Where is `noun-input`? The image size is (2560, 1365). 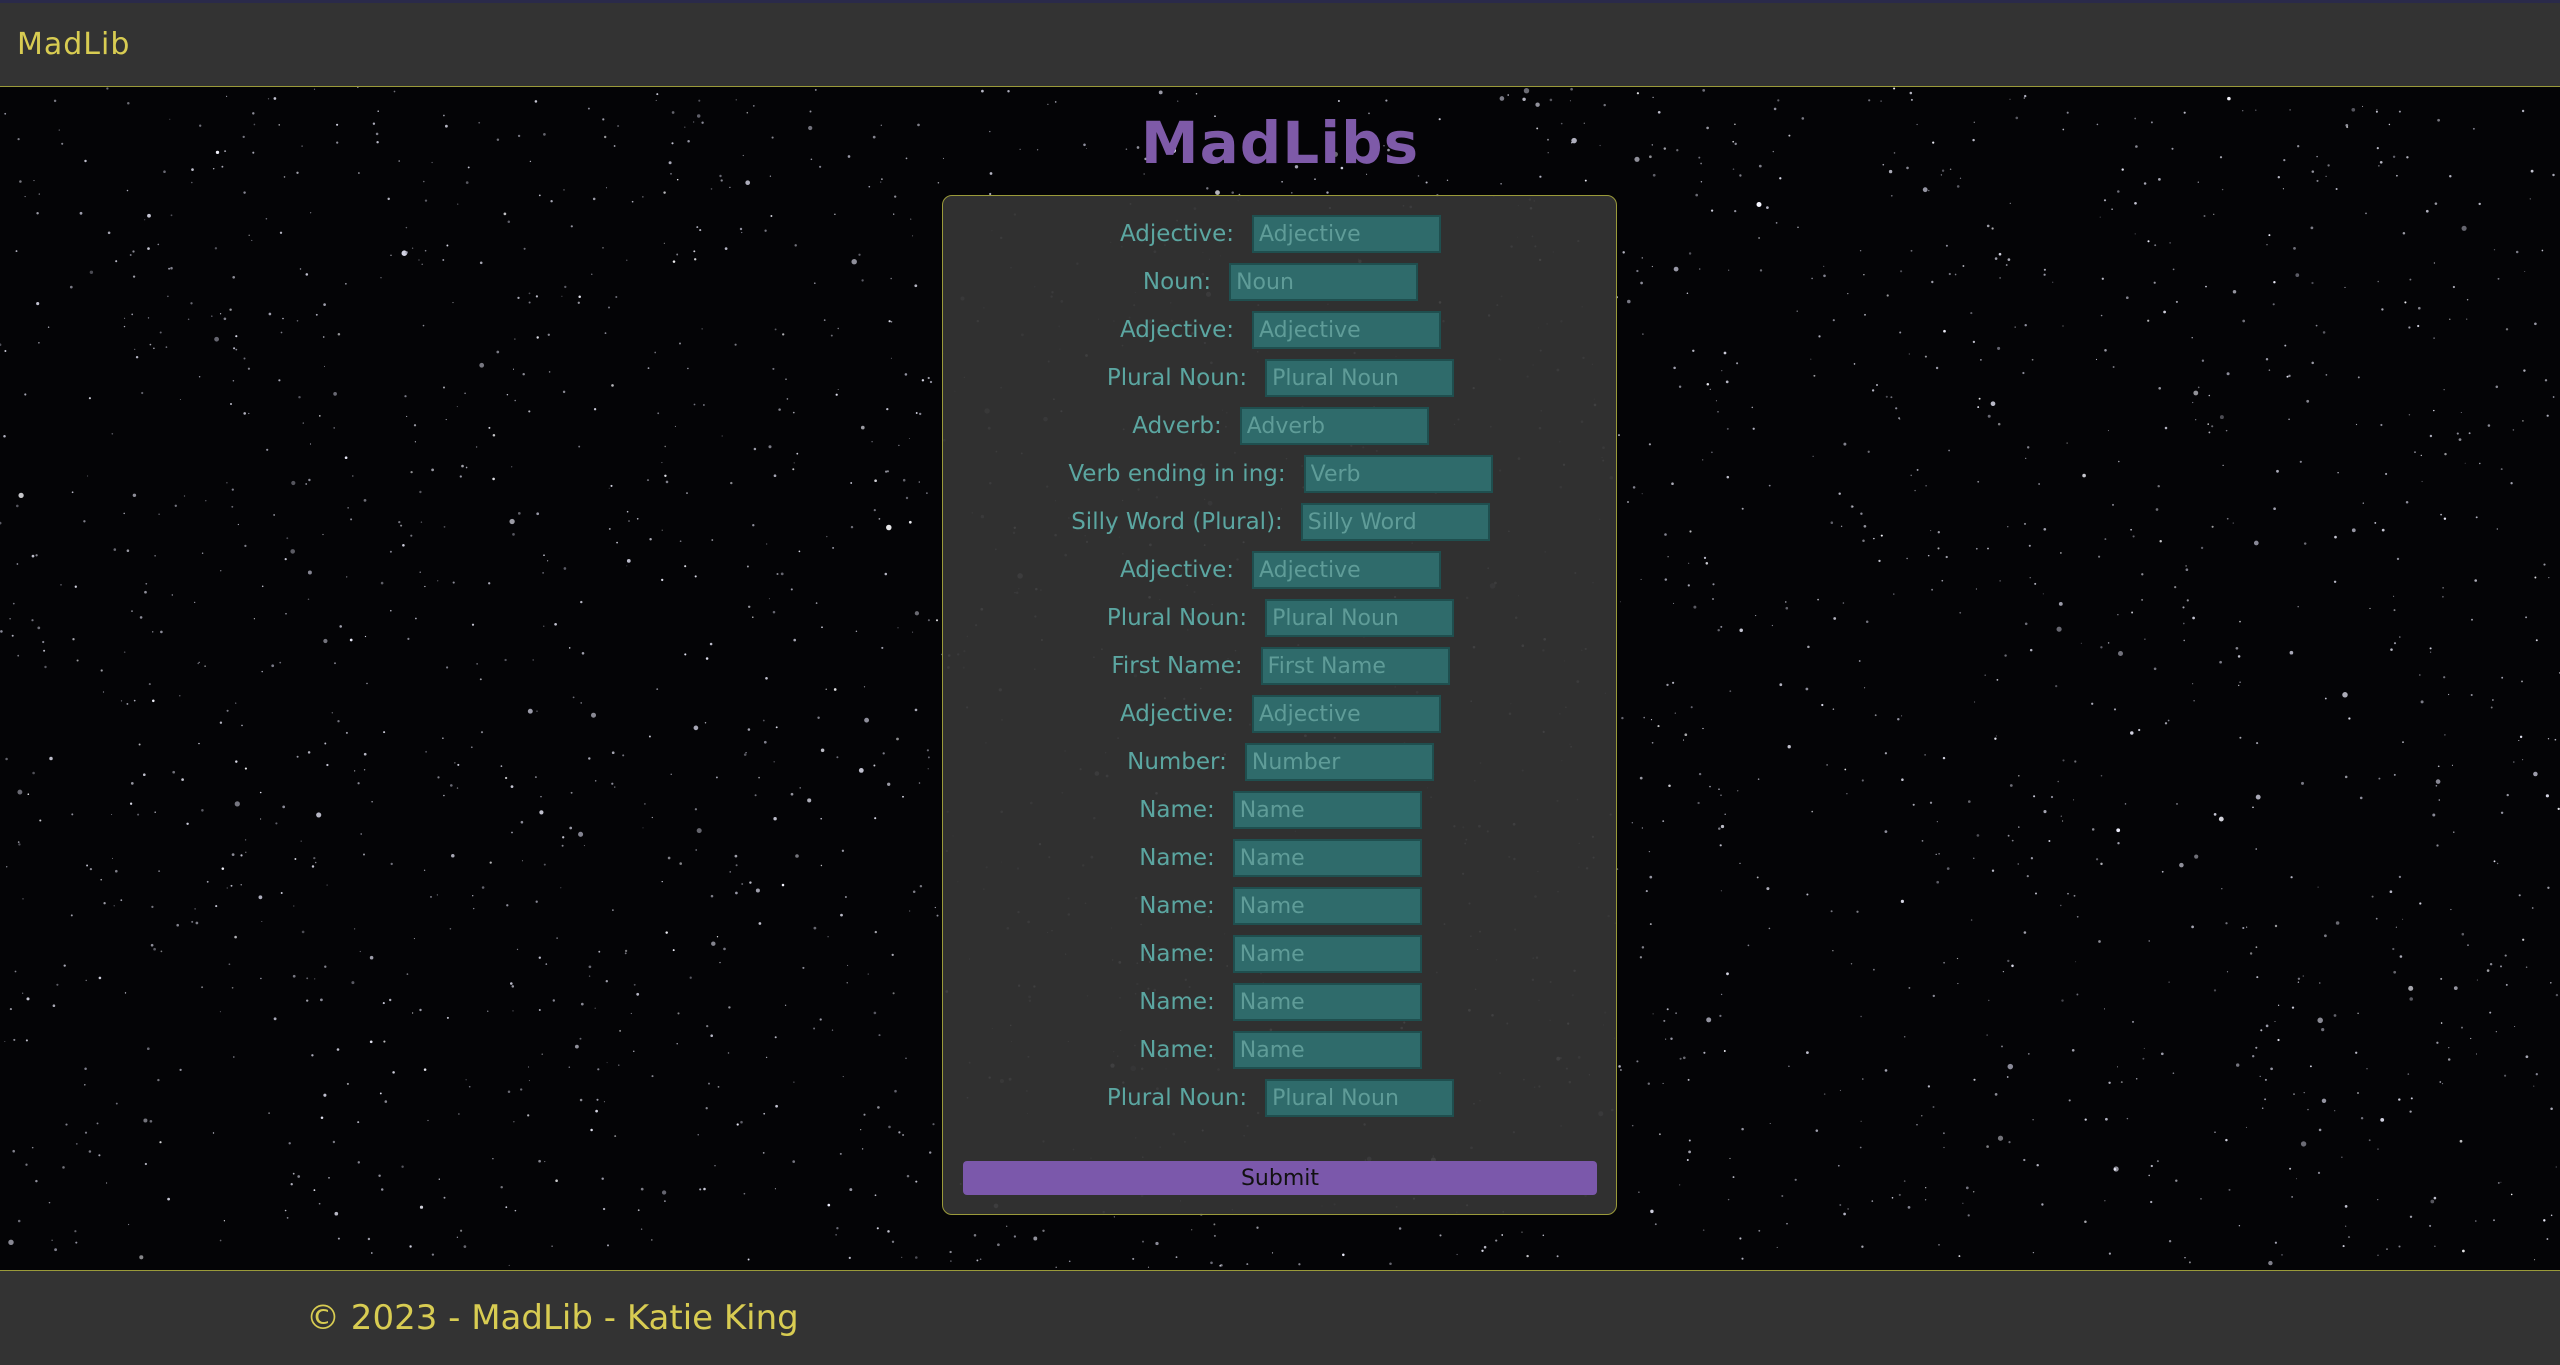 noun-input is located at coordinates (1324, 282).